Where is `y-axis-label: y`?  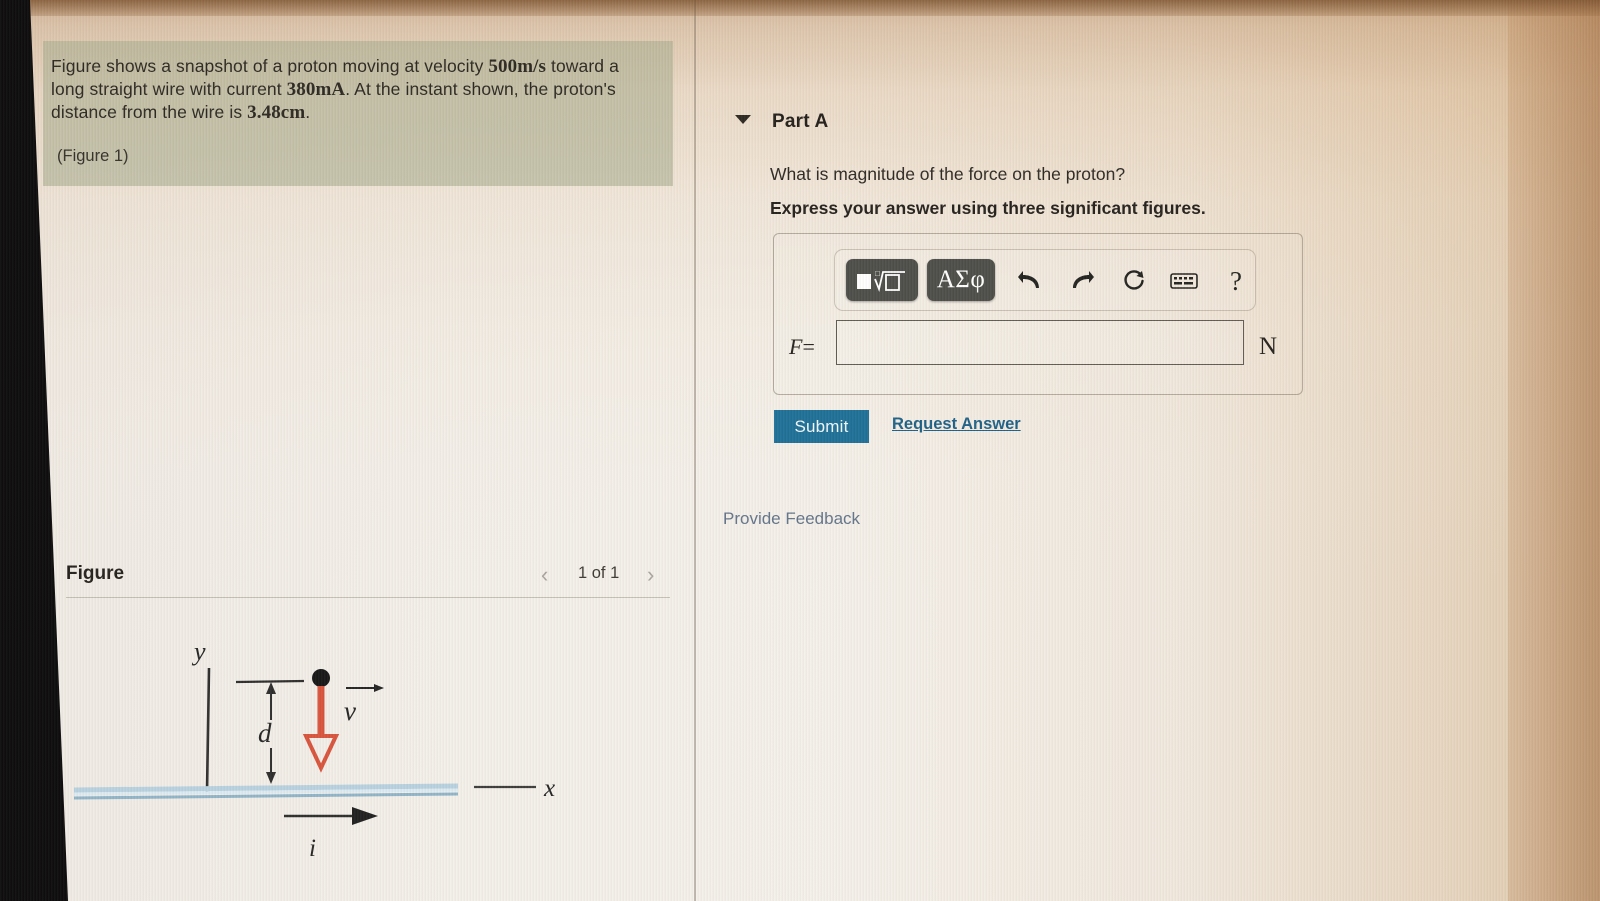
y-axis-label: y is located at coordinates (198, 651).